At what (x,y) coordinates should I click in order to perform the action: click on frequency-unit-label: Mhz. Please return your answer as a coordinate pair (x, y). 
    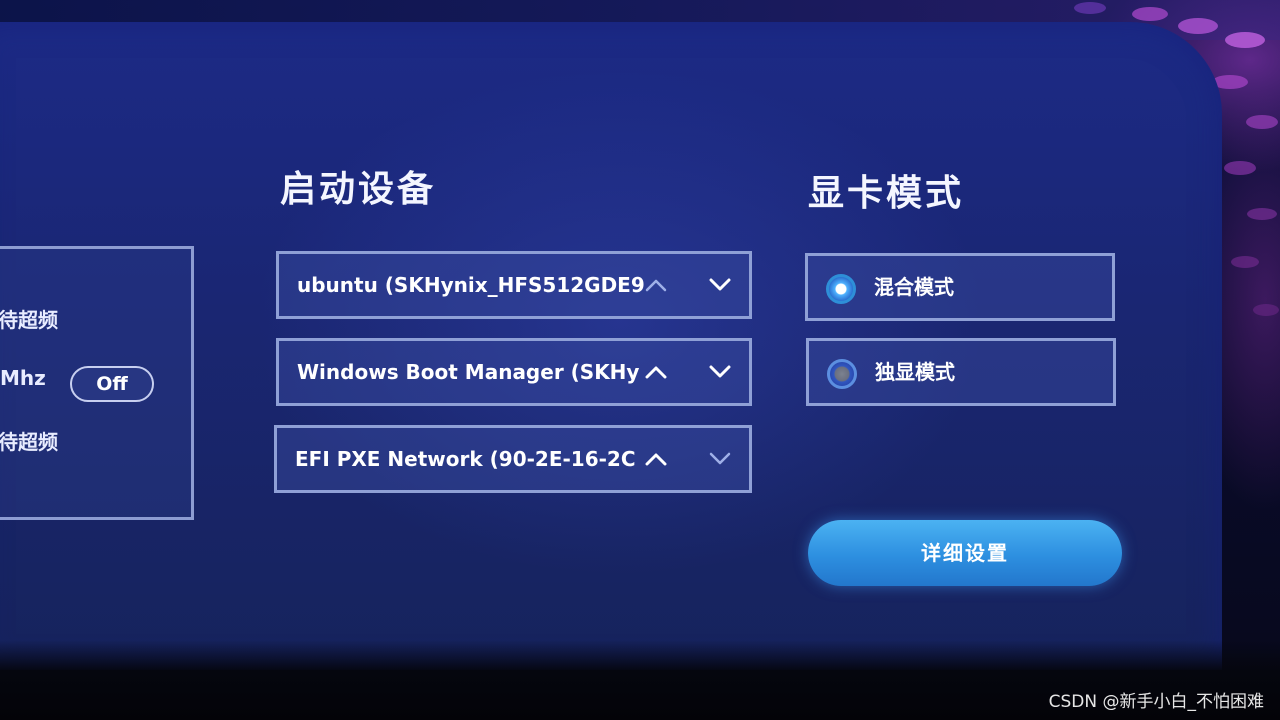
    Looking at the image, I should click on (23, 378).